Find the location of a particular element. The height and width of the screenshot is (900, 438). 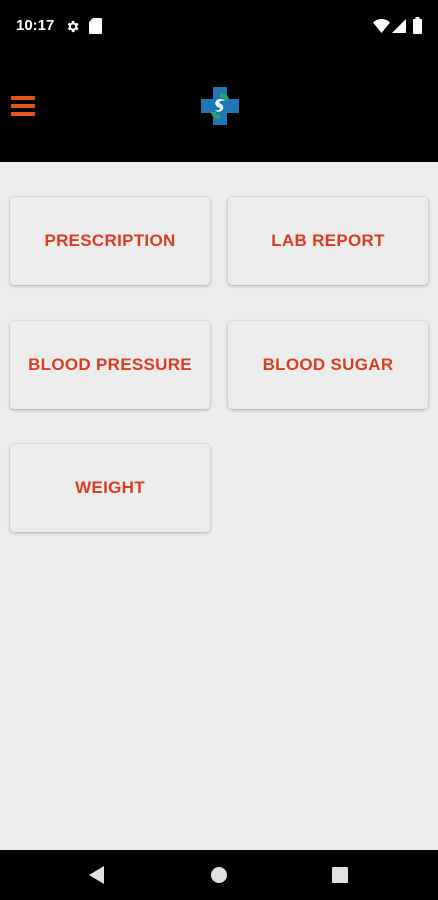

home-icon is located at coordinates (219, 875).